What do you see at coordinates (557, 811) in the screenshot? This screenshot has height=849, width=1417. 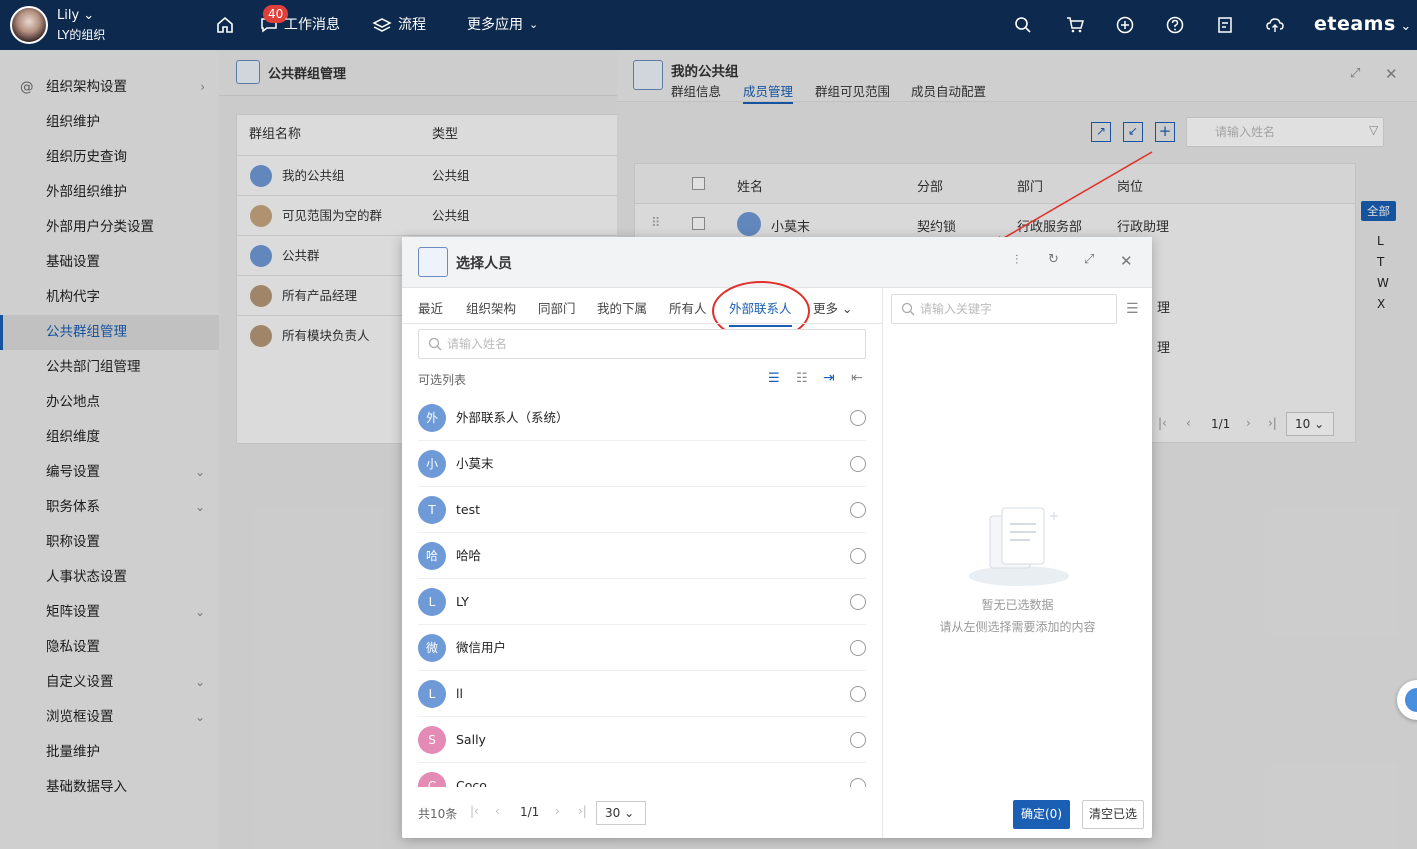 I see `next-page-icon: ›` at bounding box center [557, 811].